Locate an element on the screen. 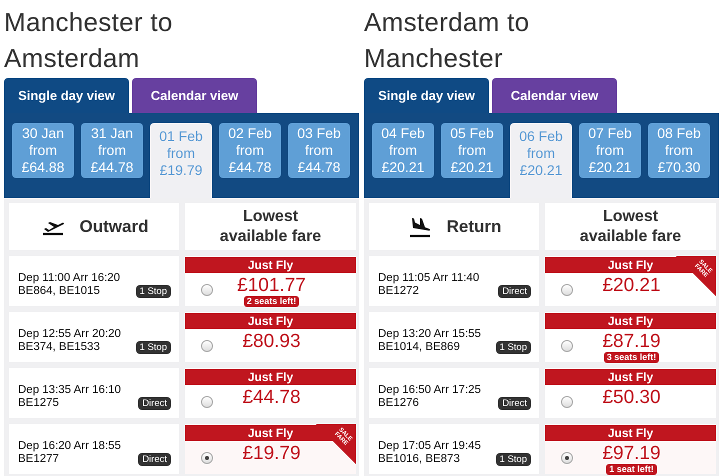 The height and width of the screenshot is (476, 721). flight-times: Dep 12:55 Arr 20:20 is located at coordinates (70, 333).